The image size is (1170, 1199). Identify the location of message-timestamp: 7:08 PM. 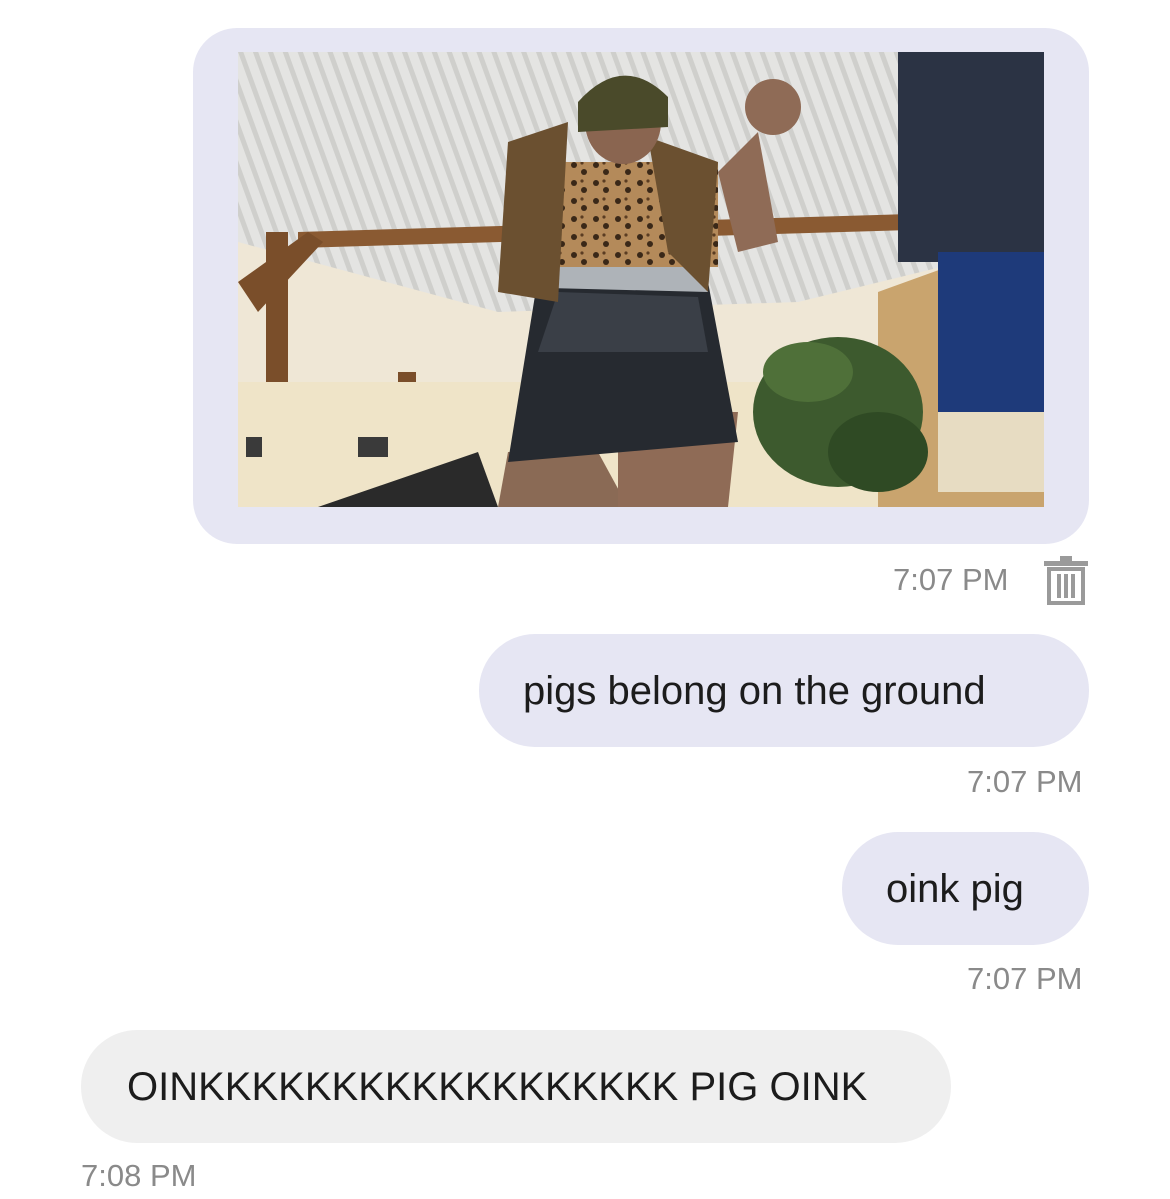
(139, 1175).